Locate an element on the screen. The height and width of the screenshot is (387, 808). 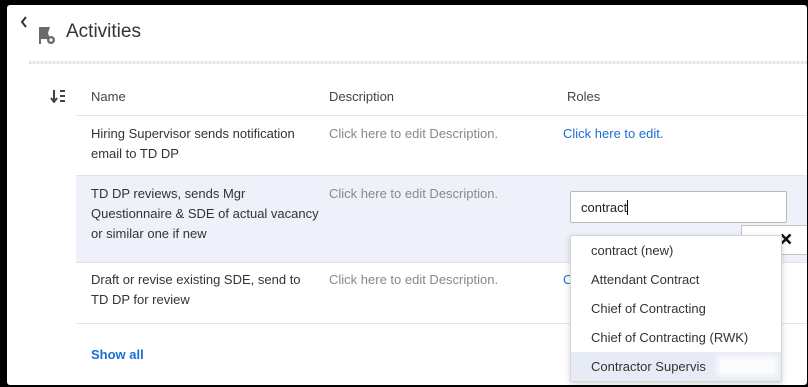
header-divider is located at coordinates (418, 62).